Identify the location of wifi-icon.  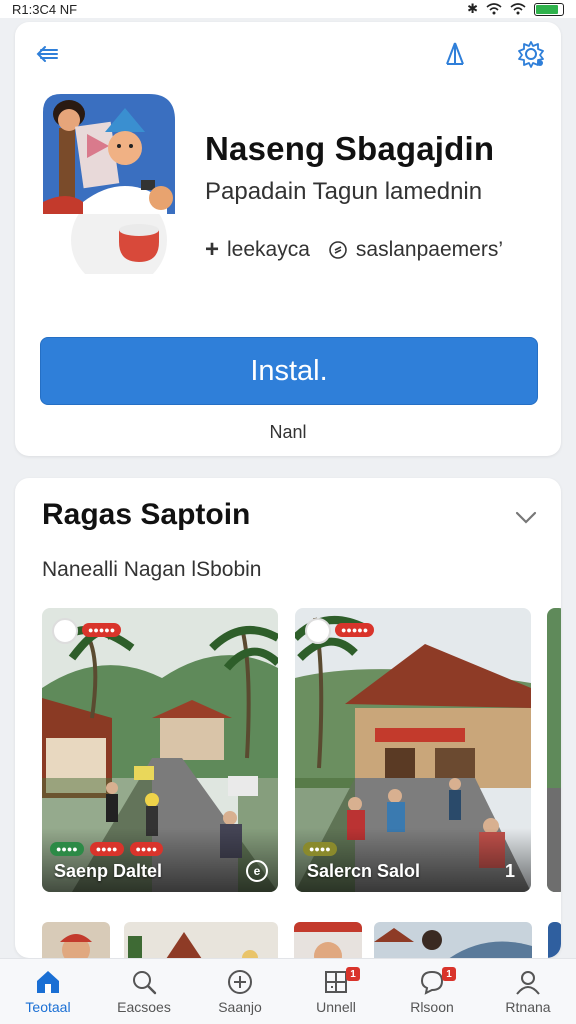
(494, 9).